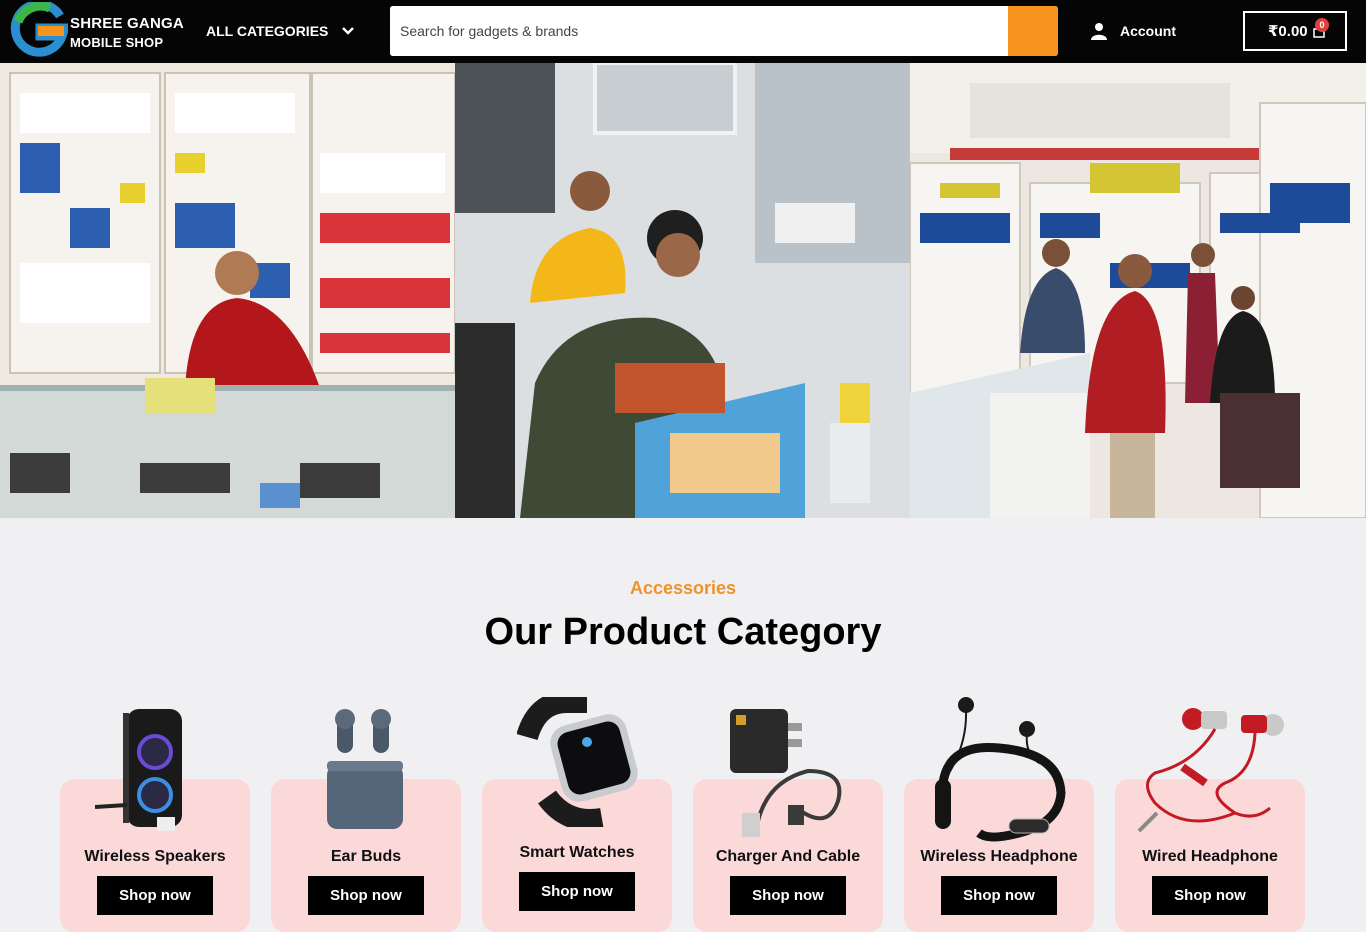 This screenshot has height=932, width=1366. Describe the element at coordinates (577, 762) in the screenshot. I see `smart-watch-image` at that location.